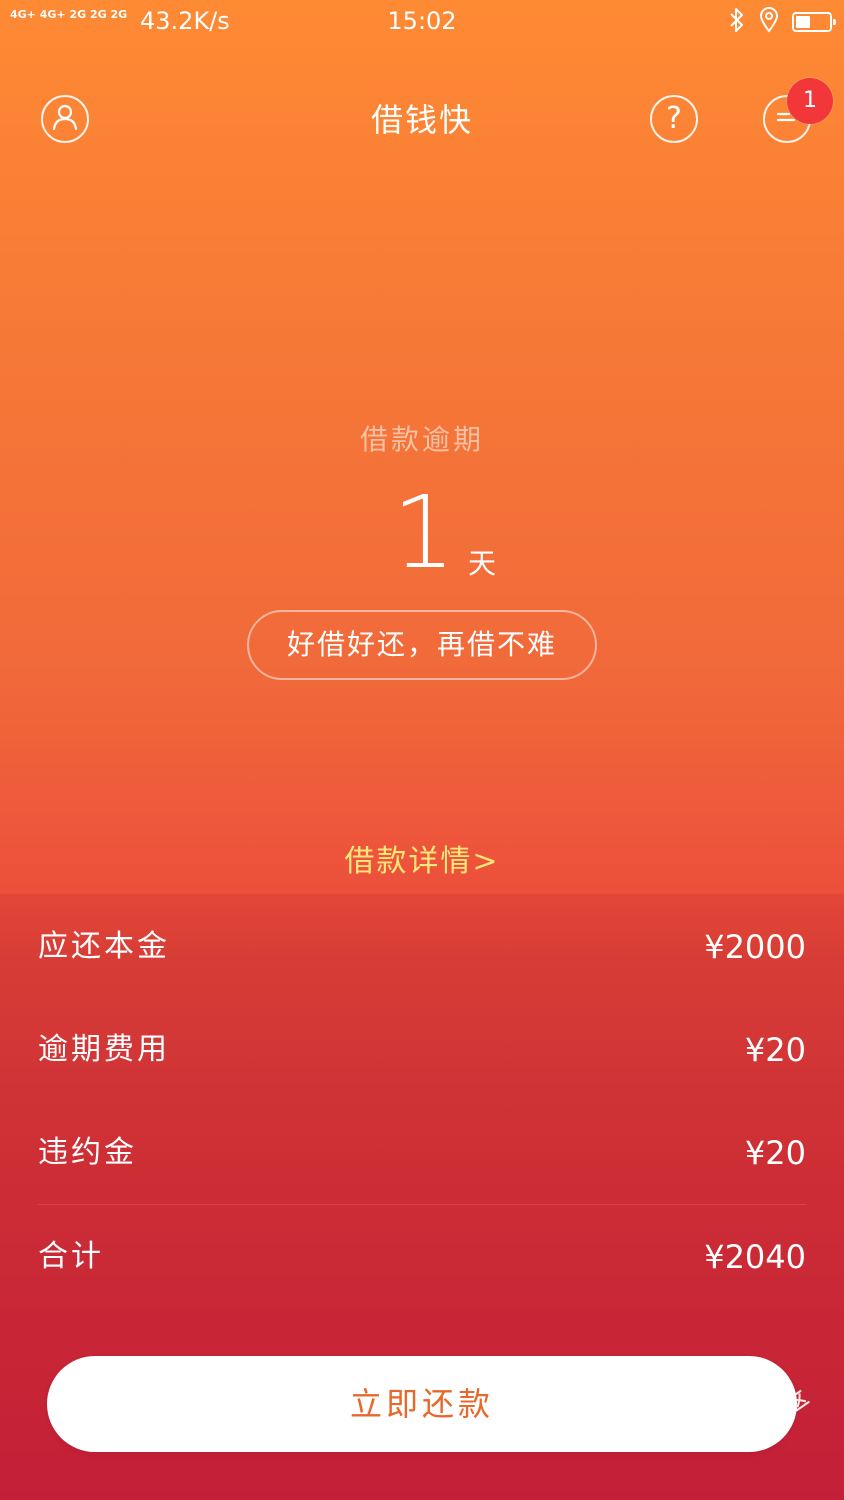 This screenshot has height=1500, width=844. I want to click on slogan-pill: 好借好还，再借不难, so click(422, 645).